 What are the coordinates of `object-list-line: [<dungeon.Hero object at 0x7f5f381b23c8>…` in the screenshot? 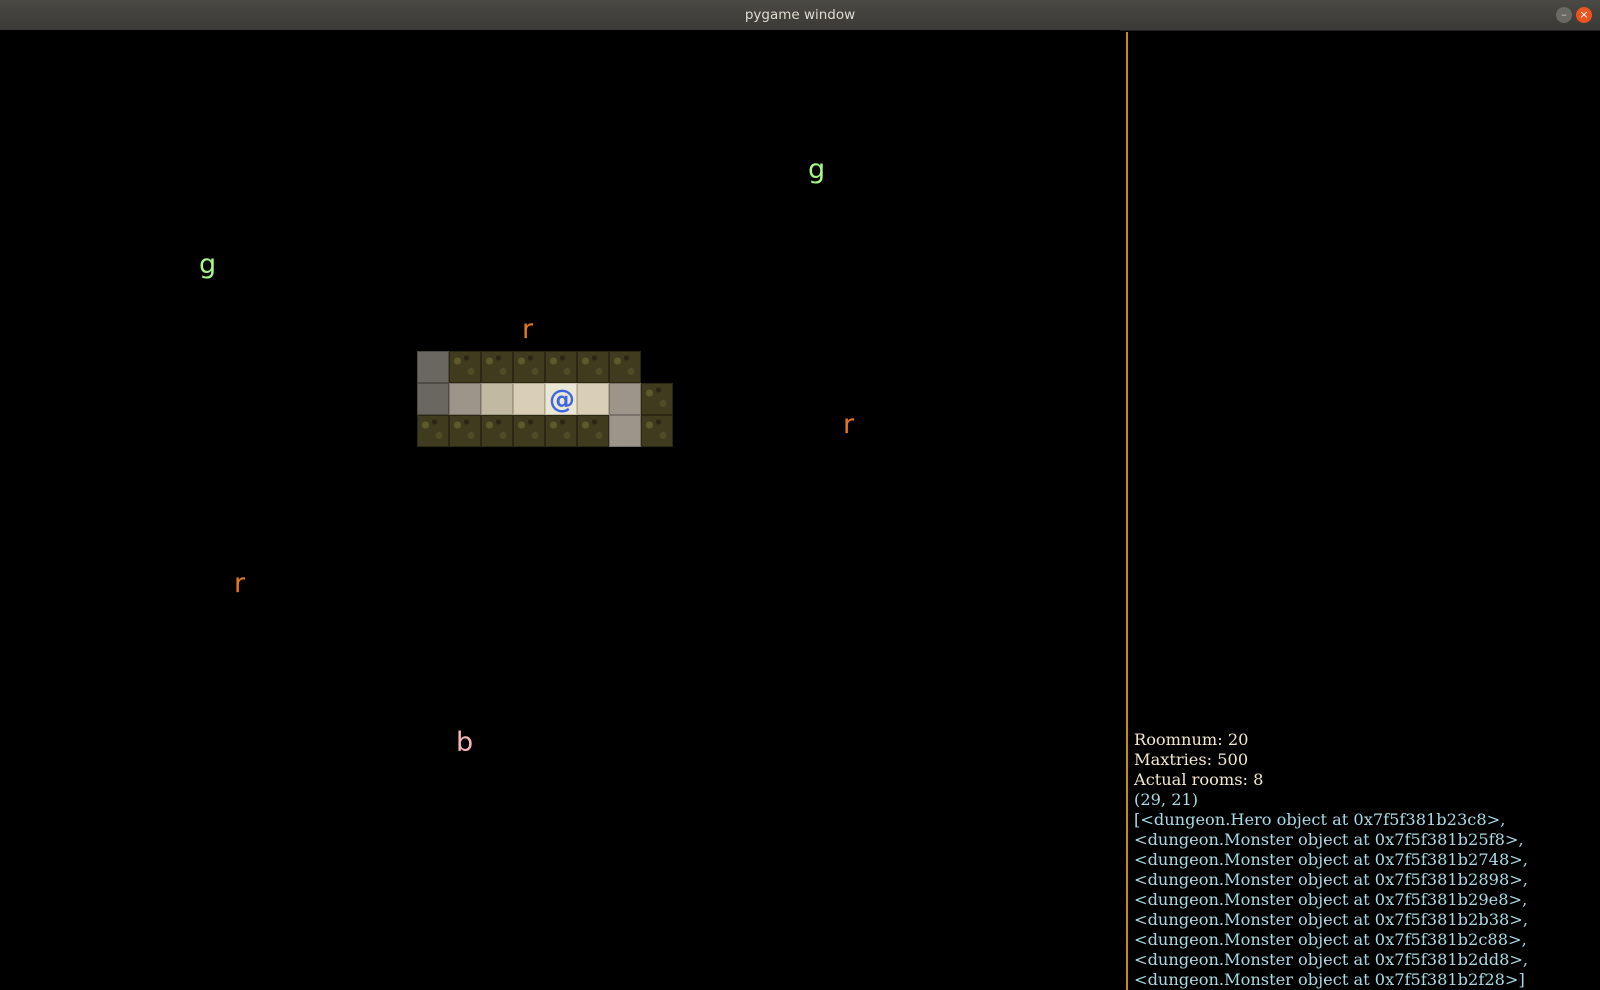 It's located at (1320, 819).